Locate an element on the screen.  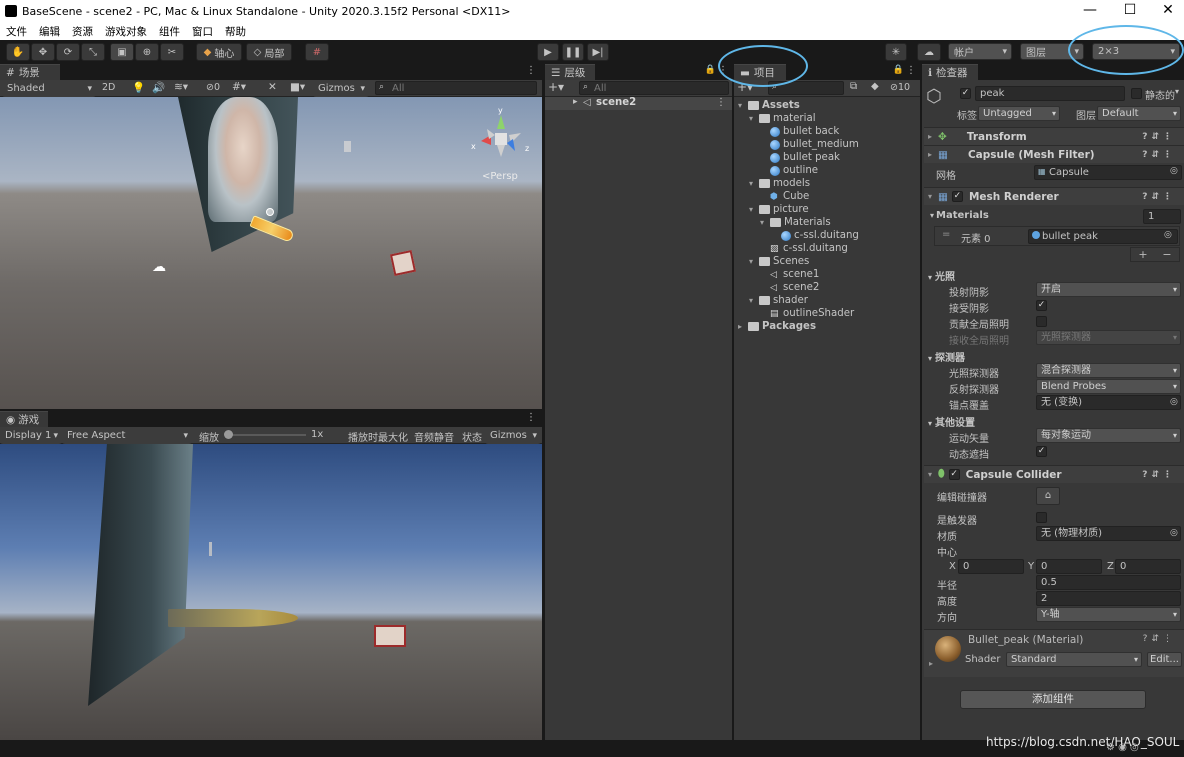
project-tree-item: ◁ scene2 is located at coordinates (789, 287).